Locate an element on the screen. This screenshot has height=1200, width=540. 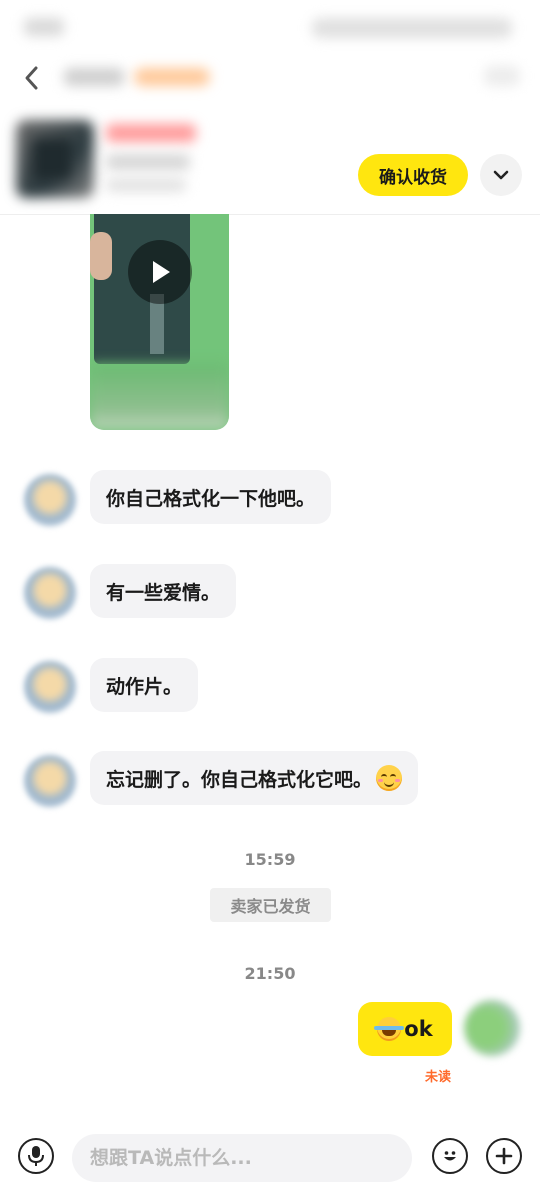
status-bar is located at coordinates (270, 28).